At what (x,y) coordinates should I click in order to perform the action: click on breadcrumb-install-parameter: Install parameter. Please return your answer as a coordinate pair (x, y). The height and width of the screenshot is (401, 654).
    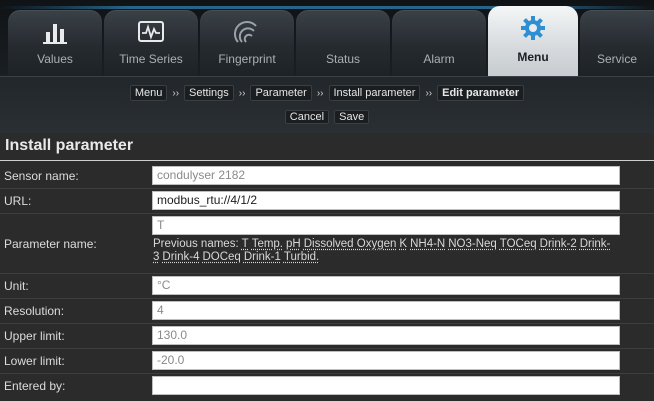
    Looking at the image, I should click on (374, 93).